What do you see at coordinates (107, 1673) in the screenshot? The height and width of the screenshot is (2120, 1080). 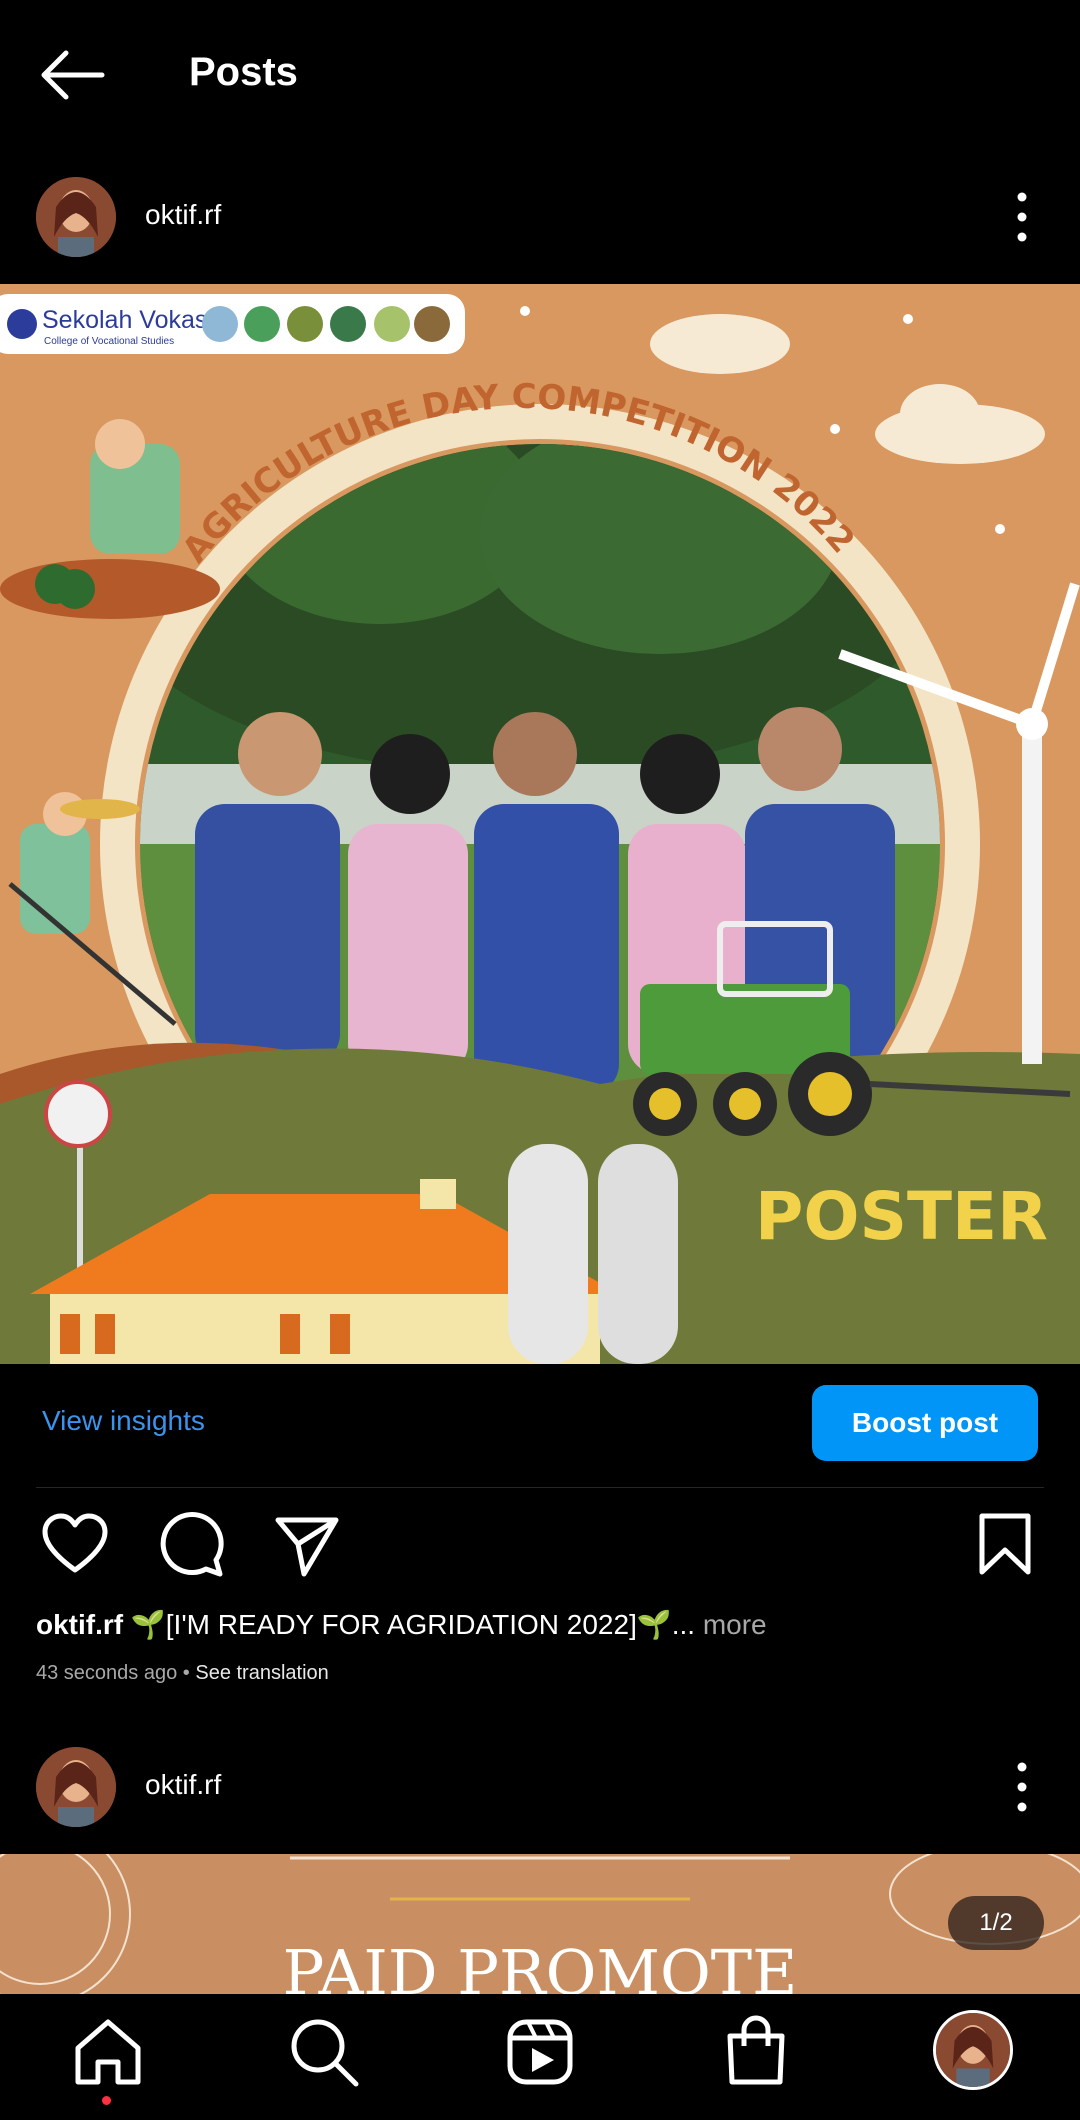 I see `timestamp: 43 seconds ago` at bounding box center [107, 1673].